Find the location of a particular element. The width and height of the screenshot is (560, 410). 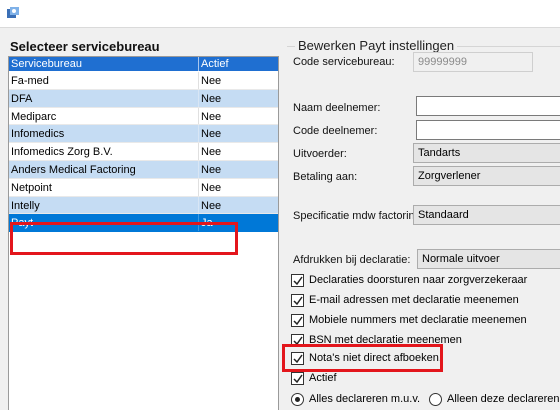

radio-label: Alles declareren m.u.v. is located at coordinates (365, 399).